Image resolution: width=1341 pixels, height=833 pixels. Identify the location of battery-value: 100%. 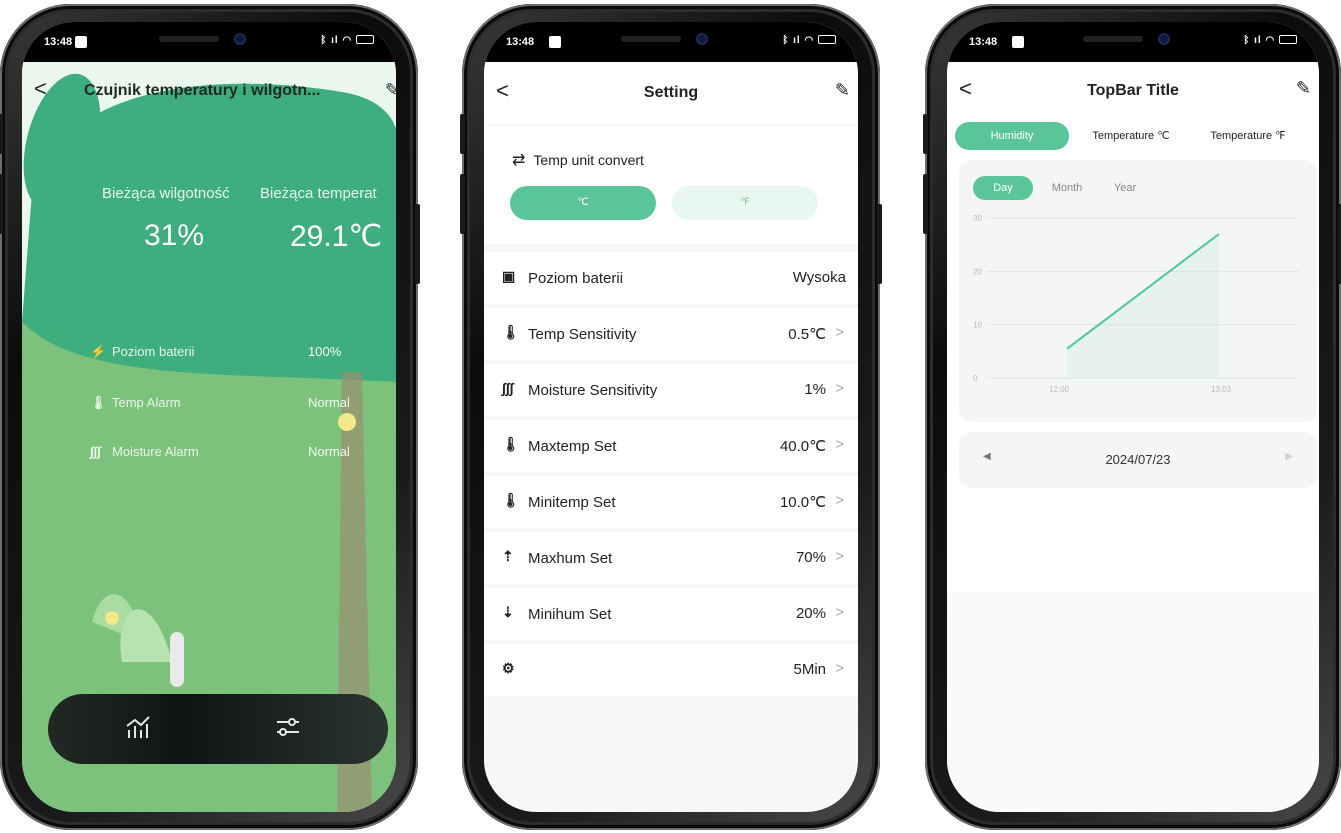
(325, 351).